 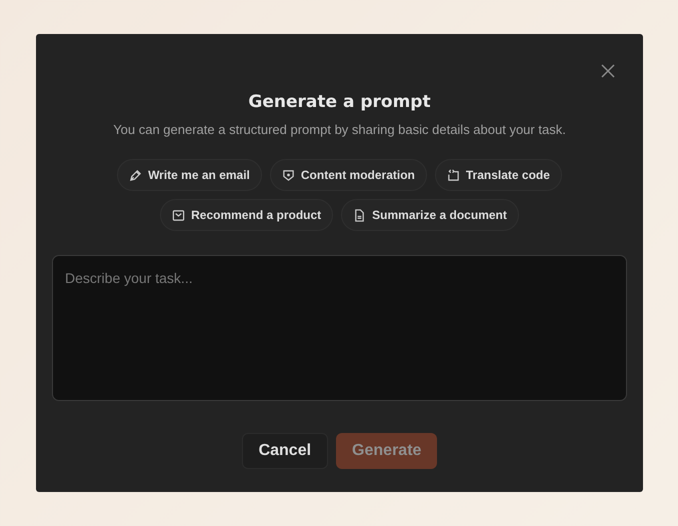 What do you see at coordinates (608, 71) in the screenshot?
I see `close-icon` at bounding box center [608, 71].